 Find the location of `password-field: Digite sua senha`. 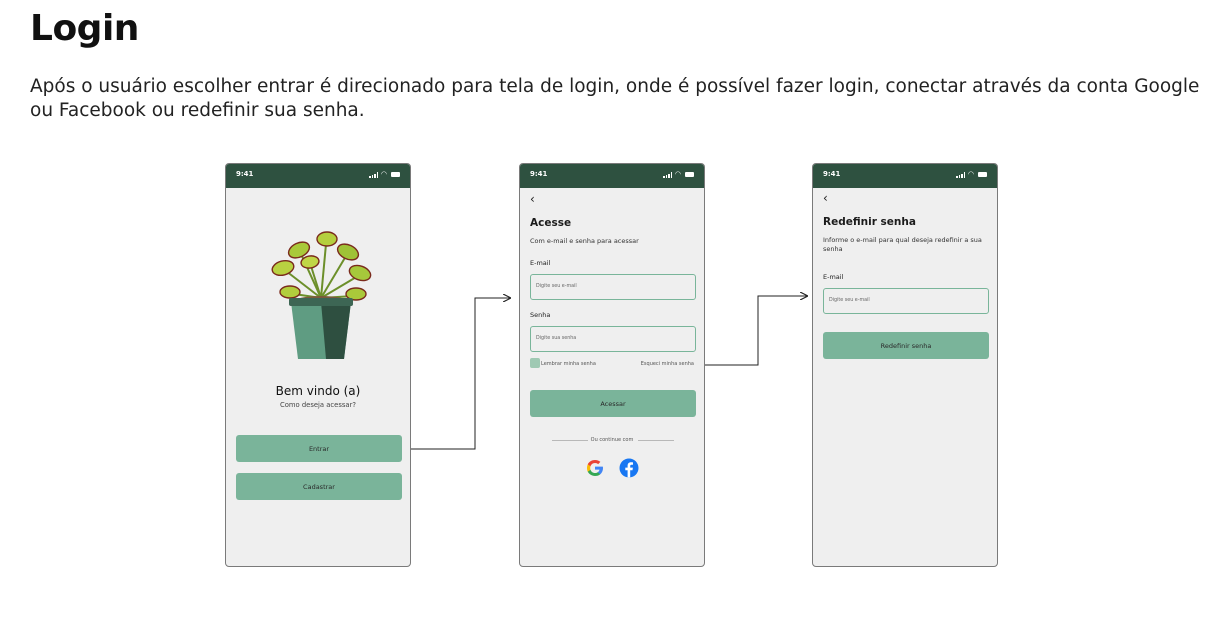

password-field: Digite sua senha is located at coordinates (613, 339).